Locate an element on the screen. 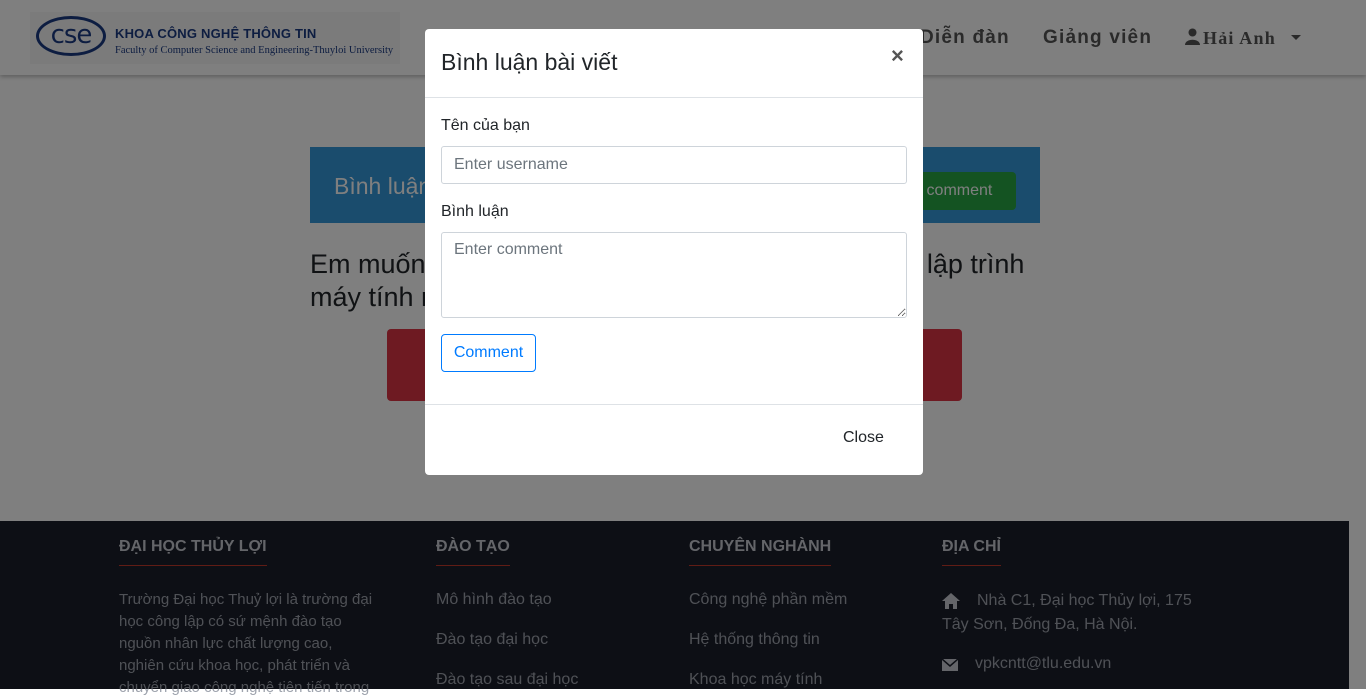 The width and height of the screenshot is (1366, 699). name-label: Tên của bạn is located at coordinates (485, 125).